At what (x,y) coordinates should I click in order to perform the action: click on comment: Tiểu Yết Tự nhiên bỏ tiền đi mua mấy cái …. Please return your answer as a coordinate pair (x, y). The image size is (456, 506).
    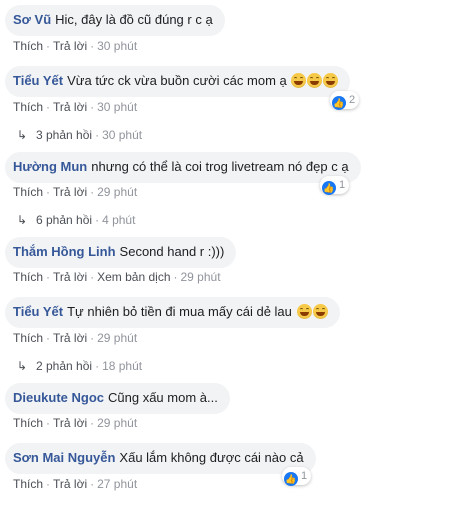
    Looking at the image, I should click on (172, 312).